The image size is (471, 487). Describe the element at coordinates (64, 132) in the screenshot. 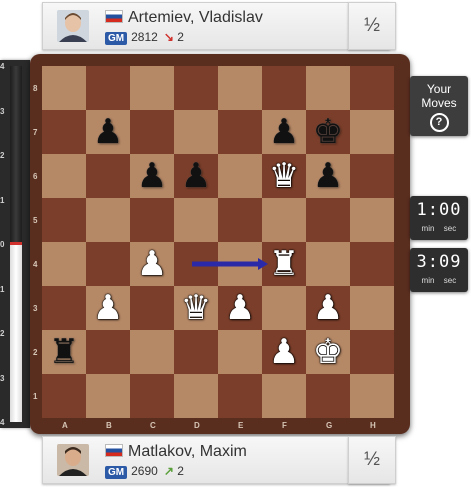

I see `square-a7` at that location.